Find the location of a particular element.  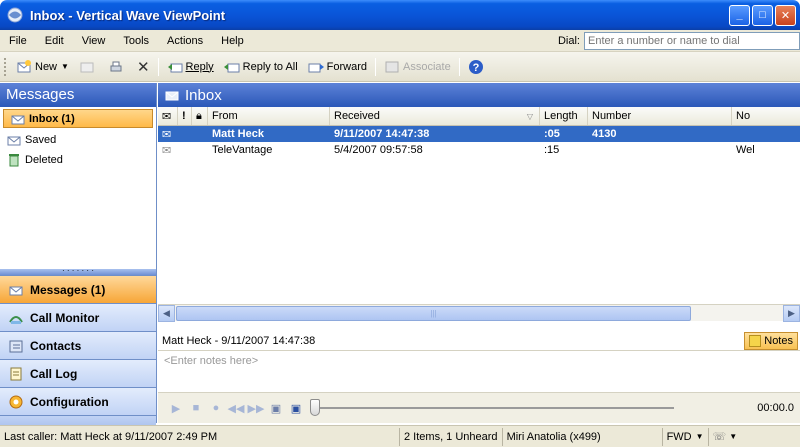

associate-icon is located at coordinates (392, 66).